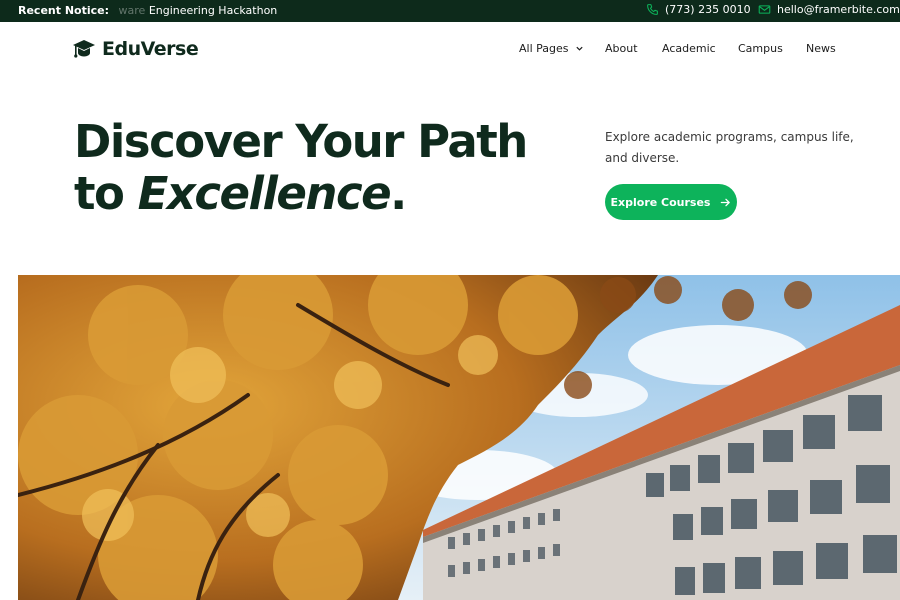  I want to click on primary-nav: All Pages About Academic Campus News, so click(450, 52).